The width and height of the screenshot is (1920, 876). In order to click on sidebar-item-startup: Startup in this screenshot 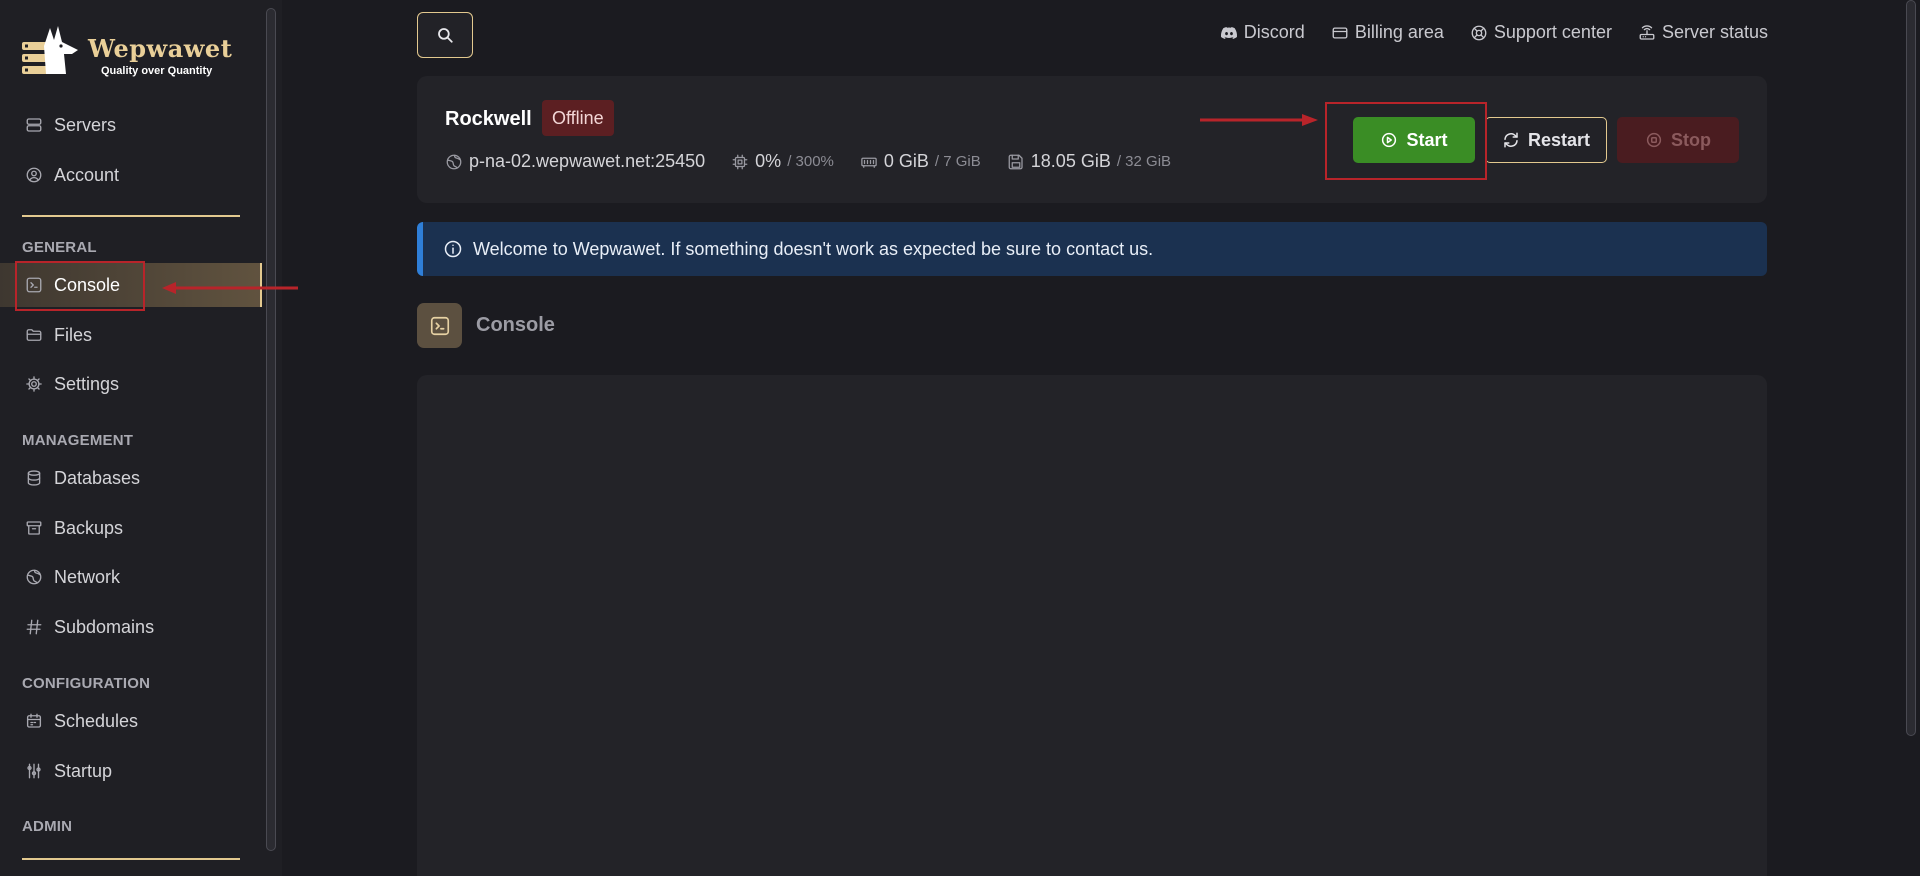, I will do `click(131, 771)`.